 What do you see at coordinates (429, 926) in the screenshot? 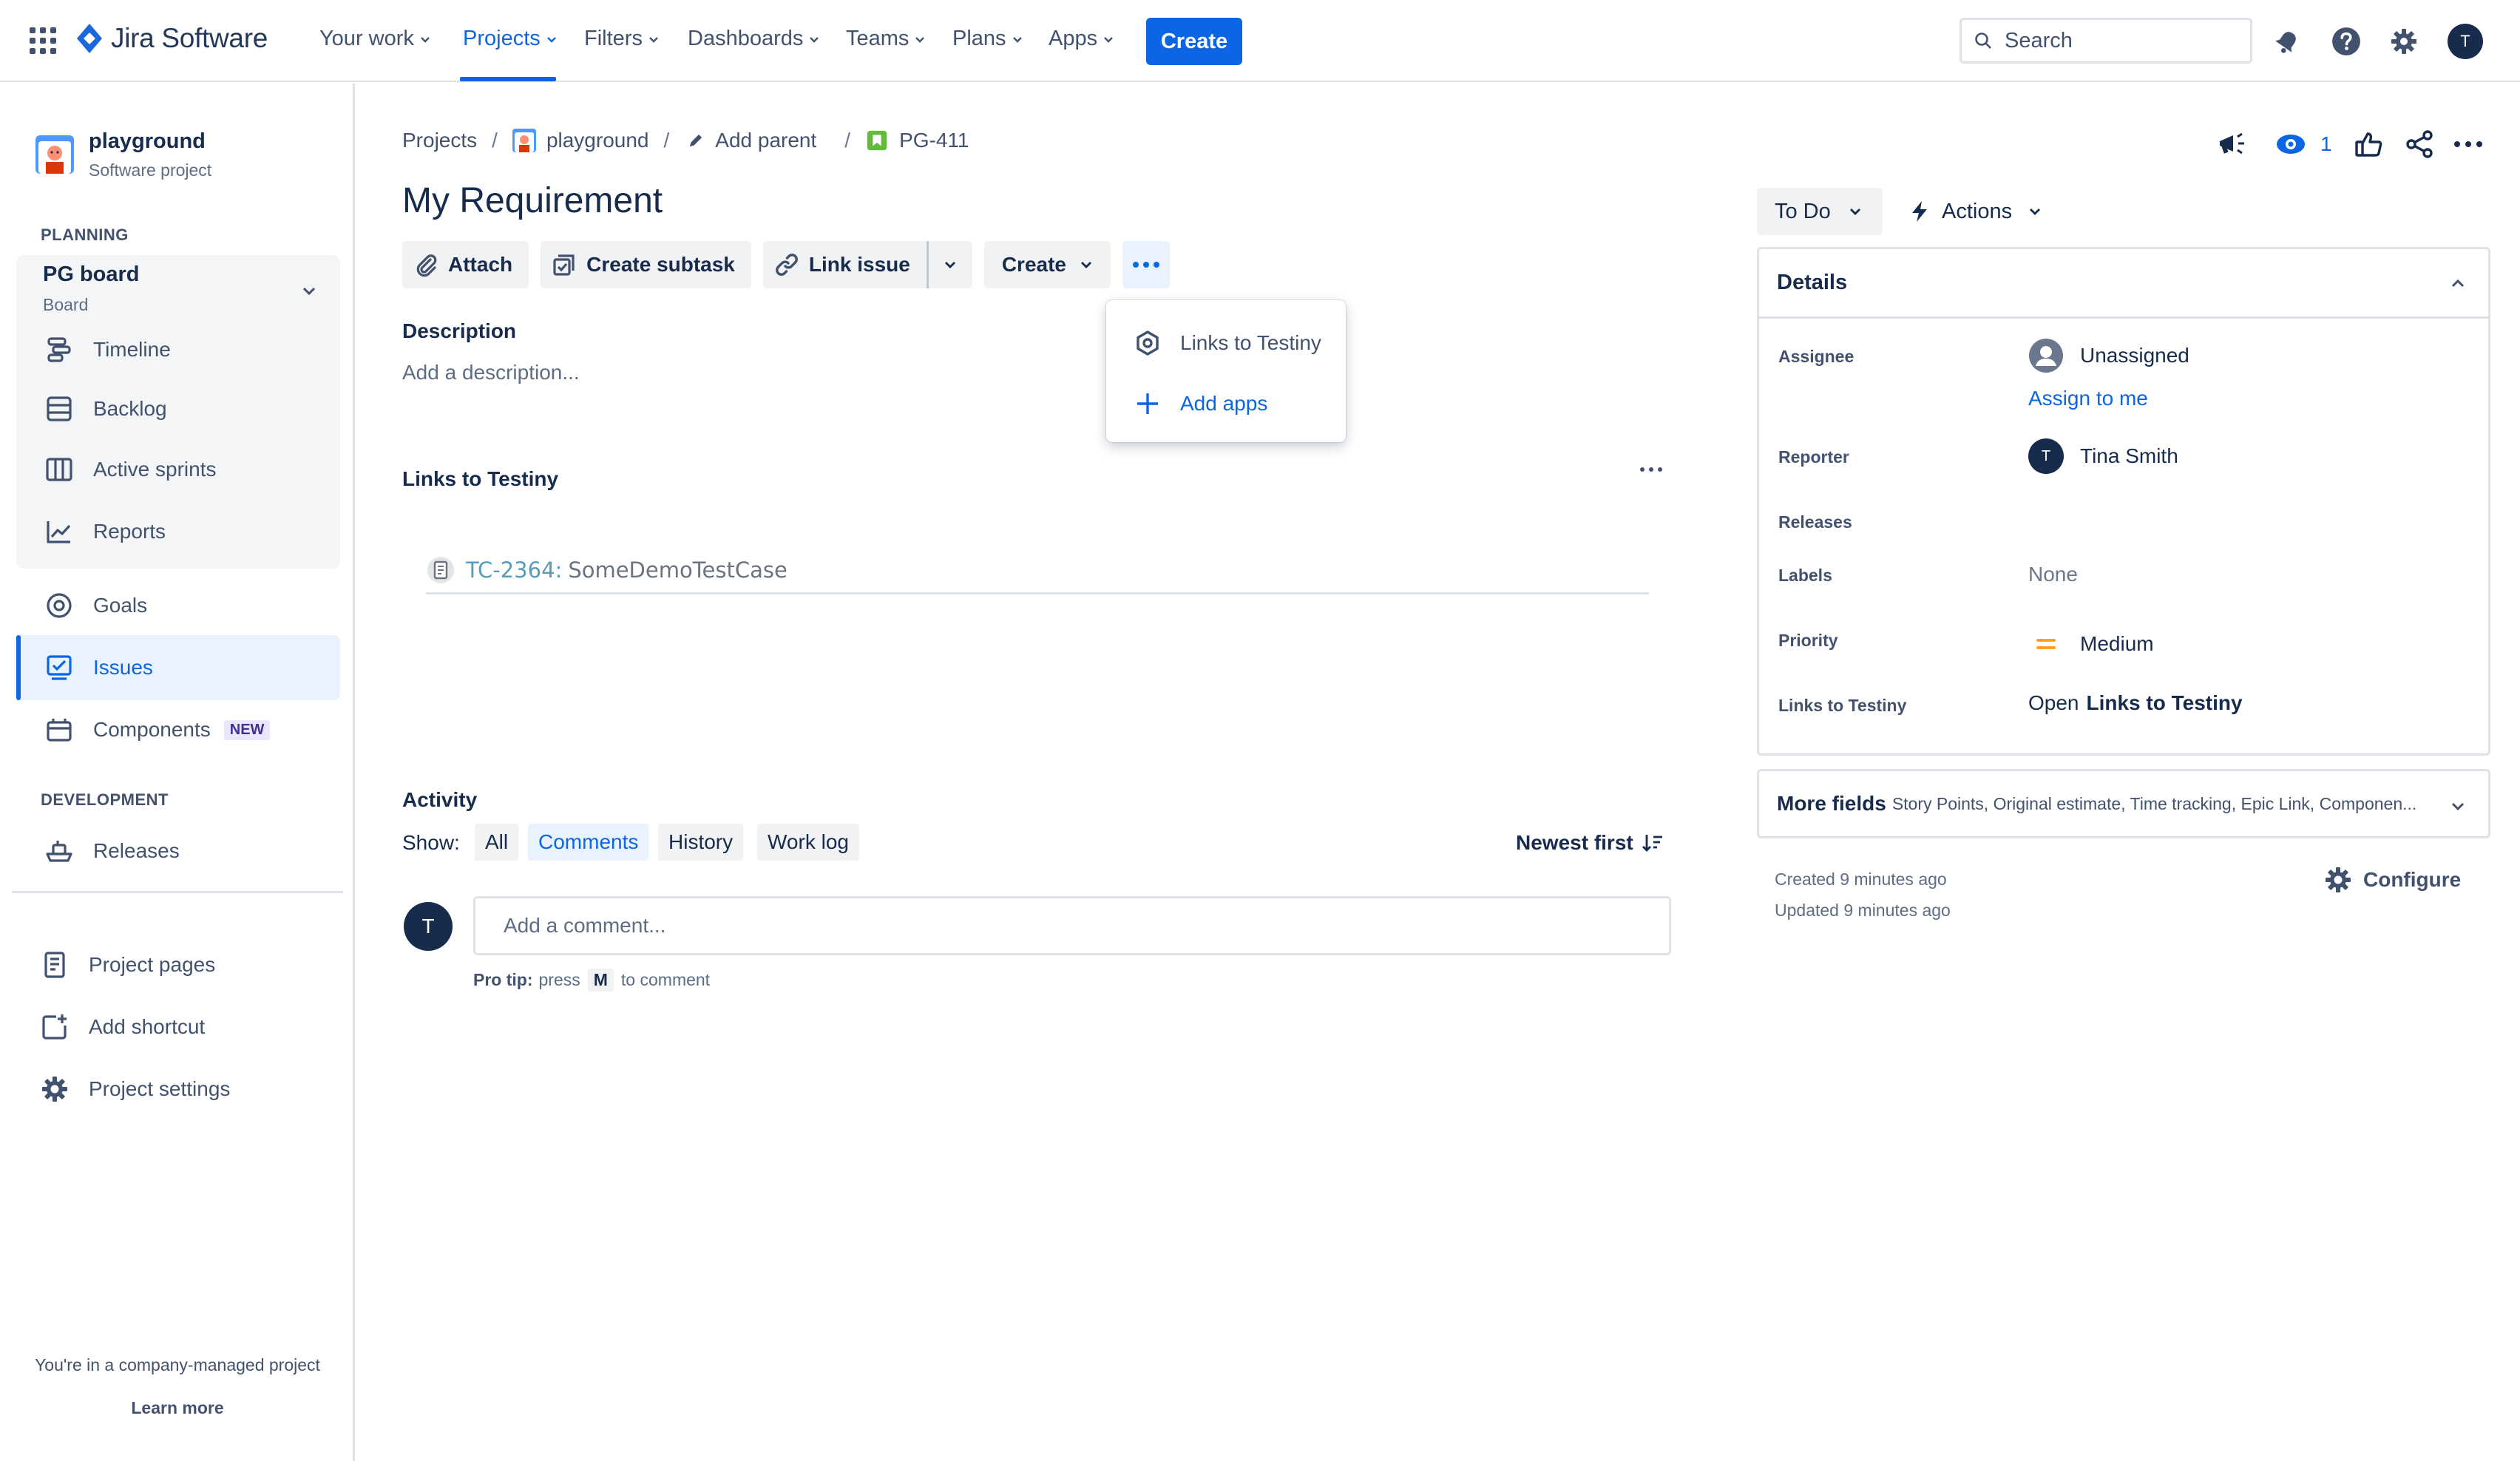
I see `comment-user-avatar: T` at bounding box center [429, 926].